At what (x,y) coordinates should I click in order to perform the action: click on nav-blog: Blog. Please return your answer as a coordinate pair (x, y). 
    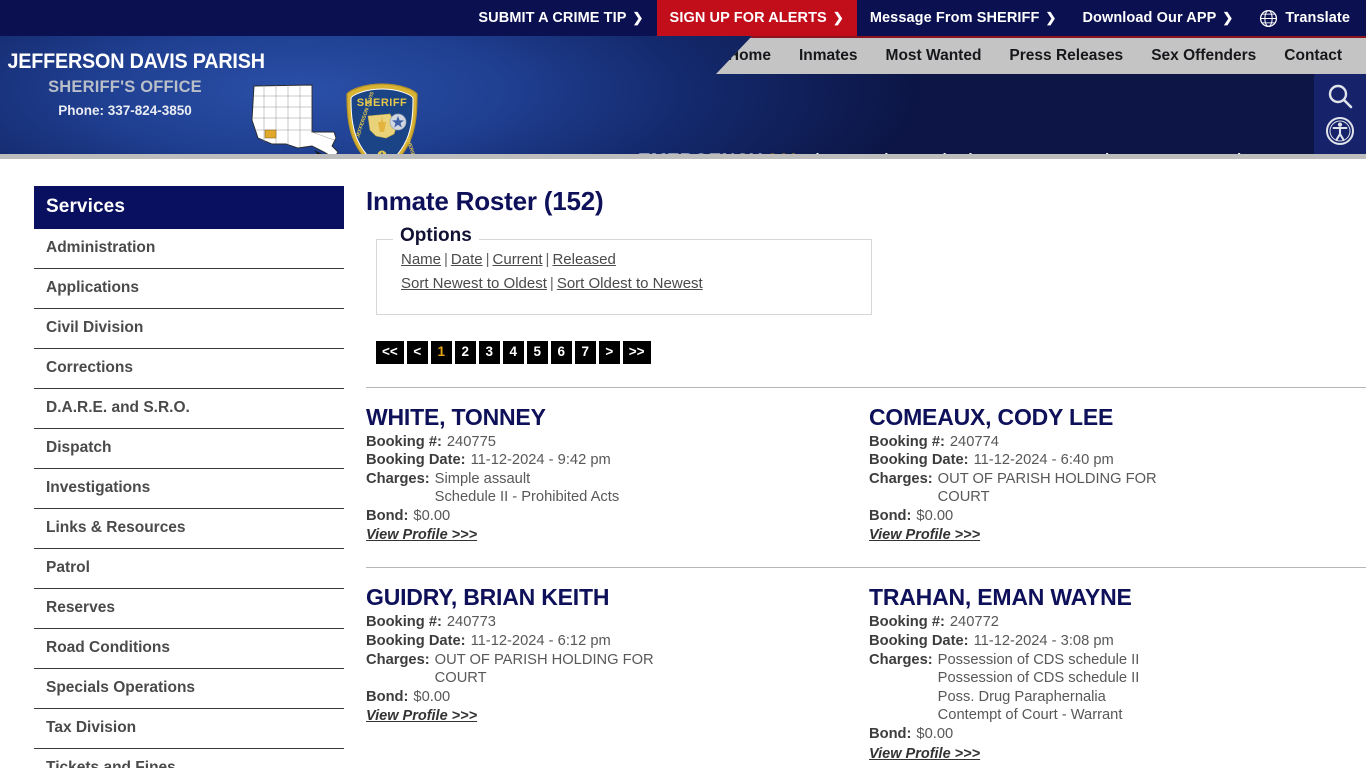
    Looking at the image, I should click on (890, 153).